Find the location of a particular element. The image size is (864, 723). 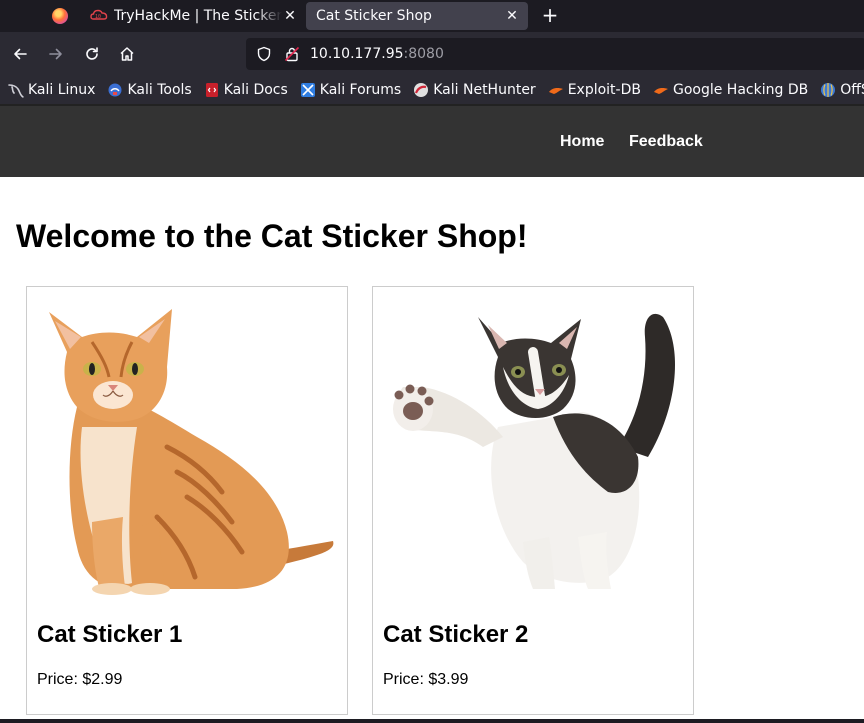

kali-forums-icon is located at coordinates (307, 90).